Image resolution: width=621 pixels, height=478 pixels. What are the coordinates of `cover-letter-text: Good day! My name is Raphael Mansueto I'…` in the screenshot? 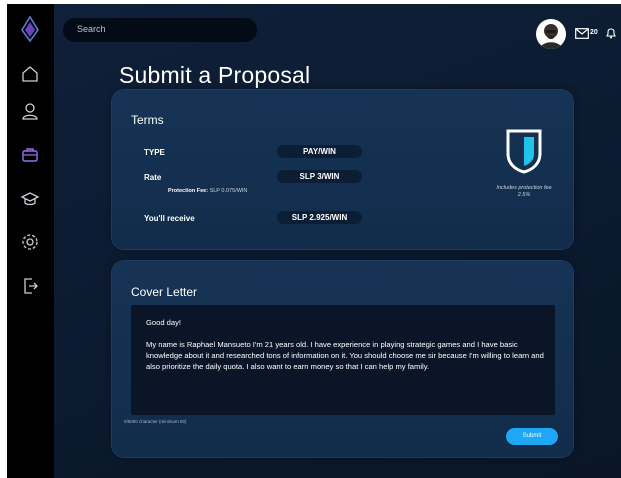 It's located at (345, 344).